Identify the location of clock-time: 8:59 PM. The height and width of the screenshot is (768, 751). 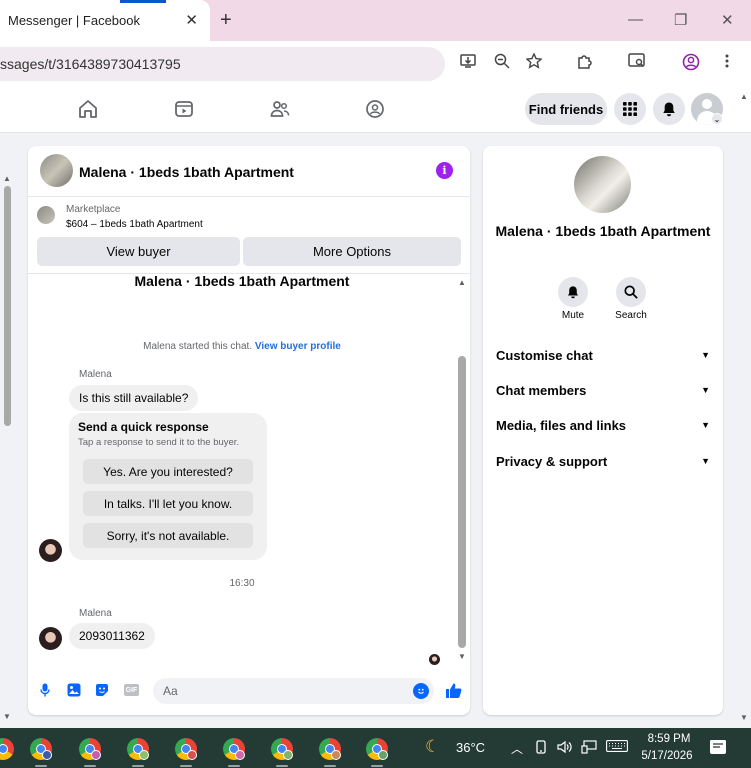
(669, 739).